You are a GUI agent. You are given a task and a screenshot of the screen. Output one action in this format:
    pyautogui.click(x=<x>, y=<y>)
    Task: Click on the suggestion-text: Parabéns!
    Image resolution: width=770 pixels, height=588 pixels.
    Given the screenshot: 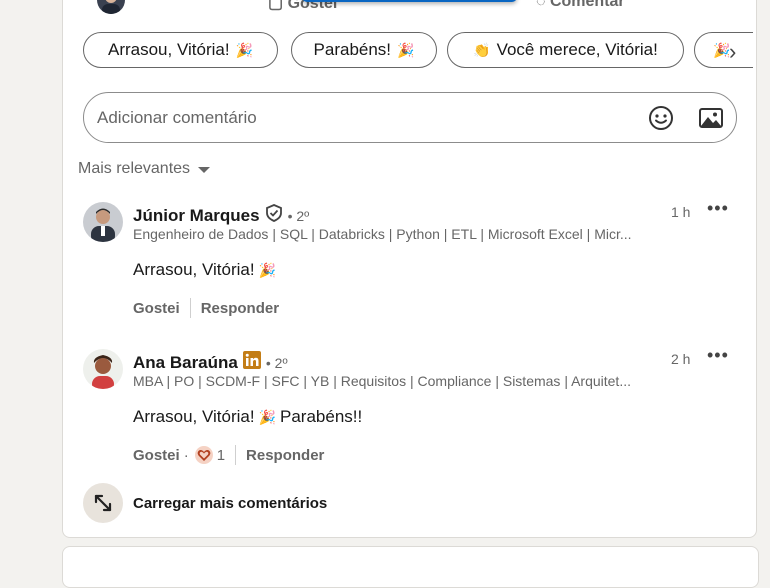 What is the action you would take?
    pyautogui.click(x=352, y=49)
    